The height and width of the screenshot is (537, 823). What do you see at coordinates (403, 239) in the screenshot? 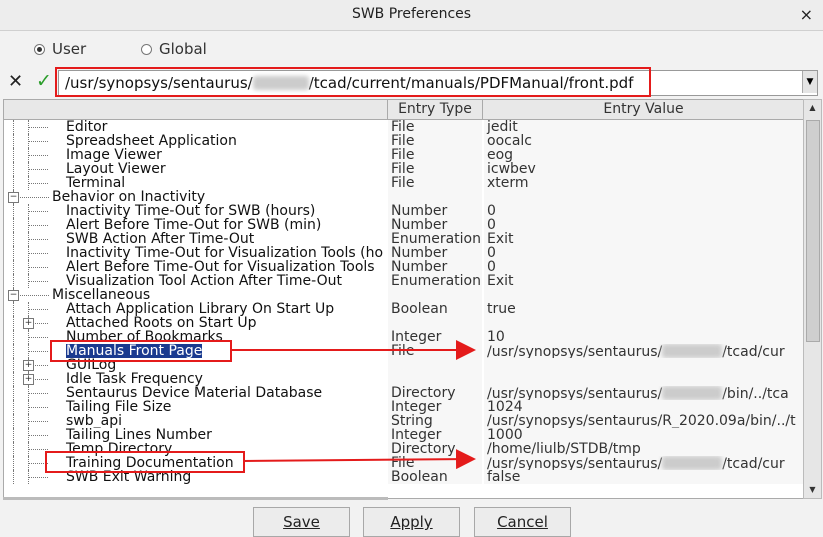
I see `table-row: SWB Action After Time-Out Enumeration Exit` at bounding box center [403, 239].